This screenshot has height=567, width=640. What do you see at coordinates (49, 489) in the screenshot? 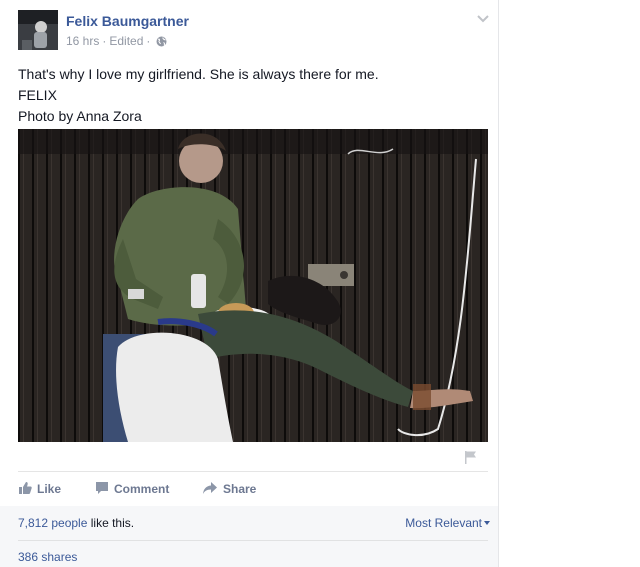
I see `like-label: Like` at bounding box center [49, 489].